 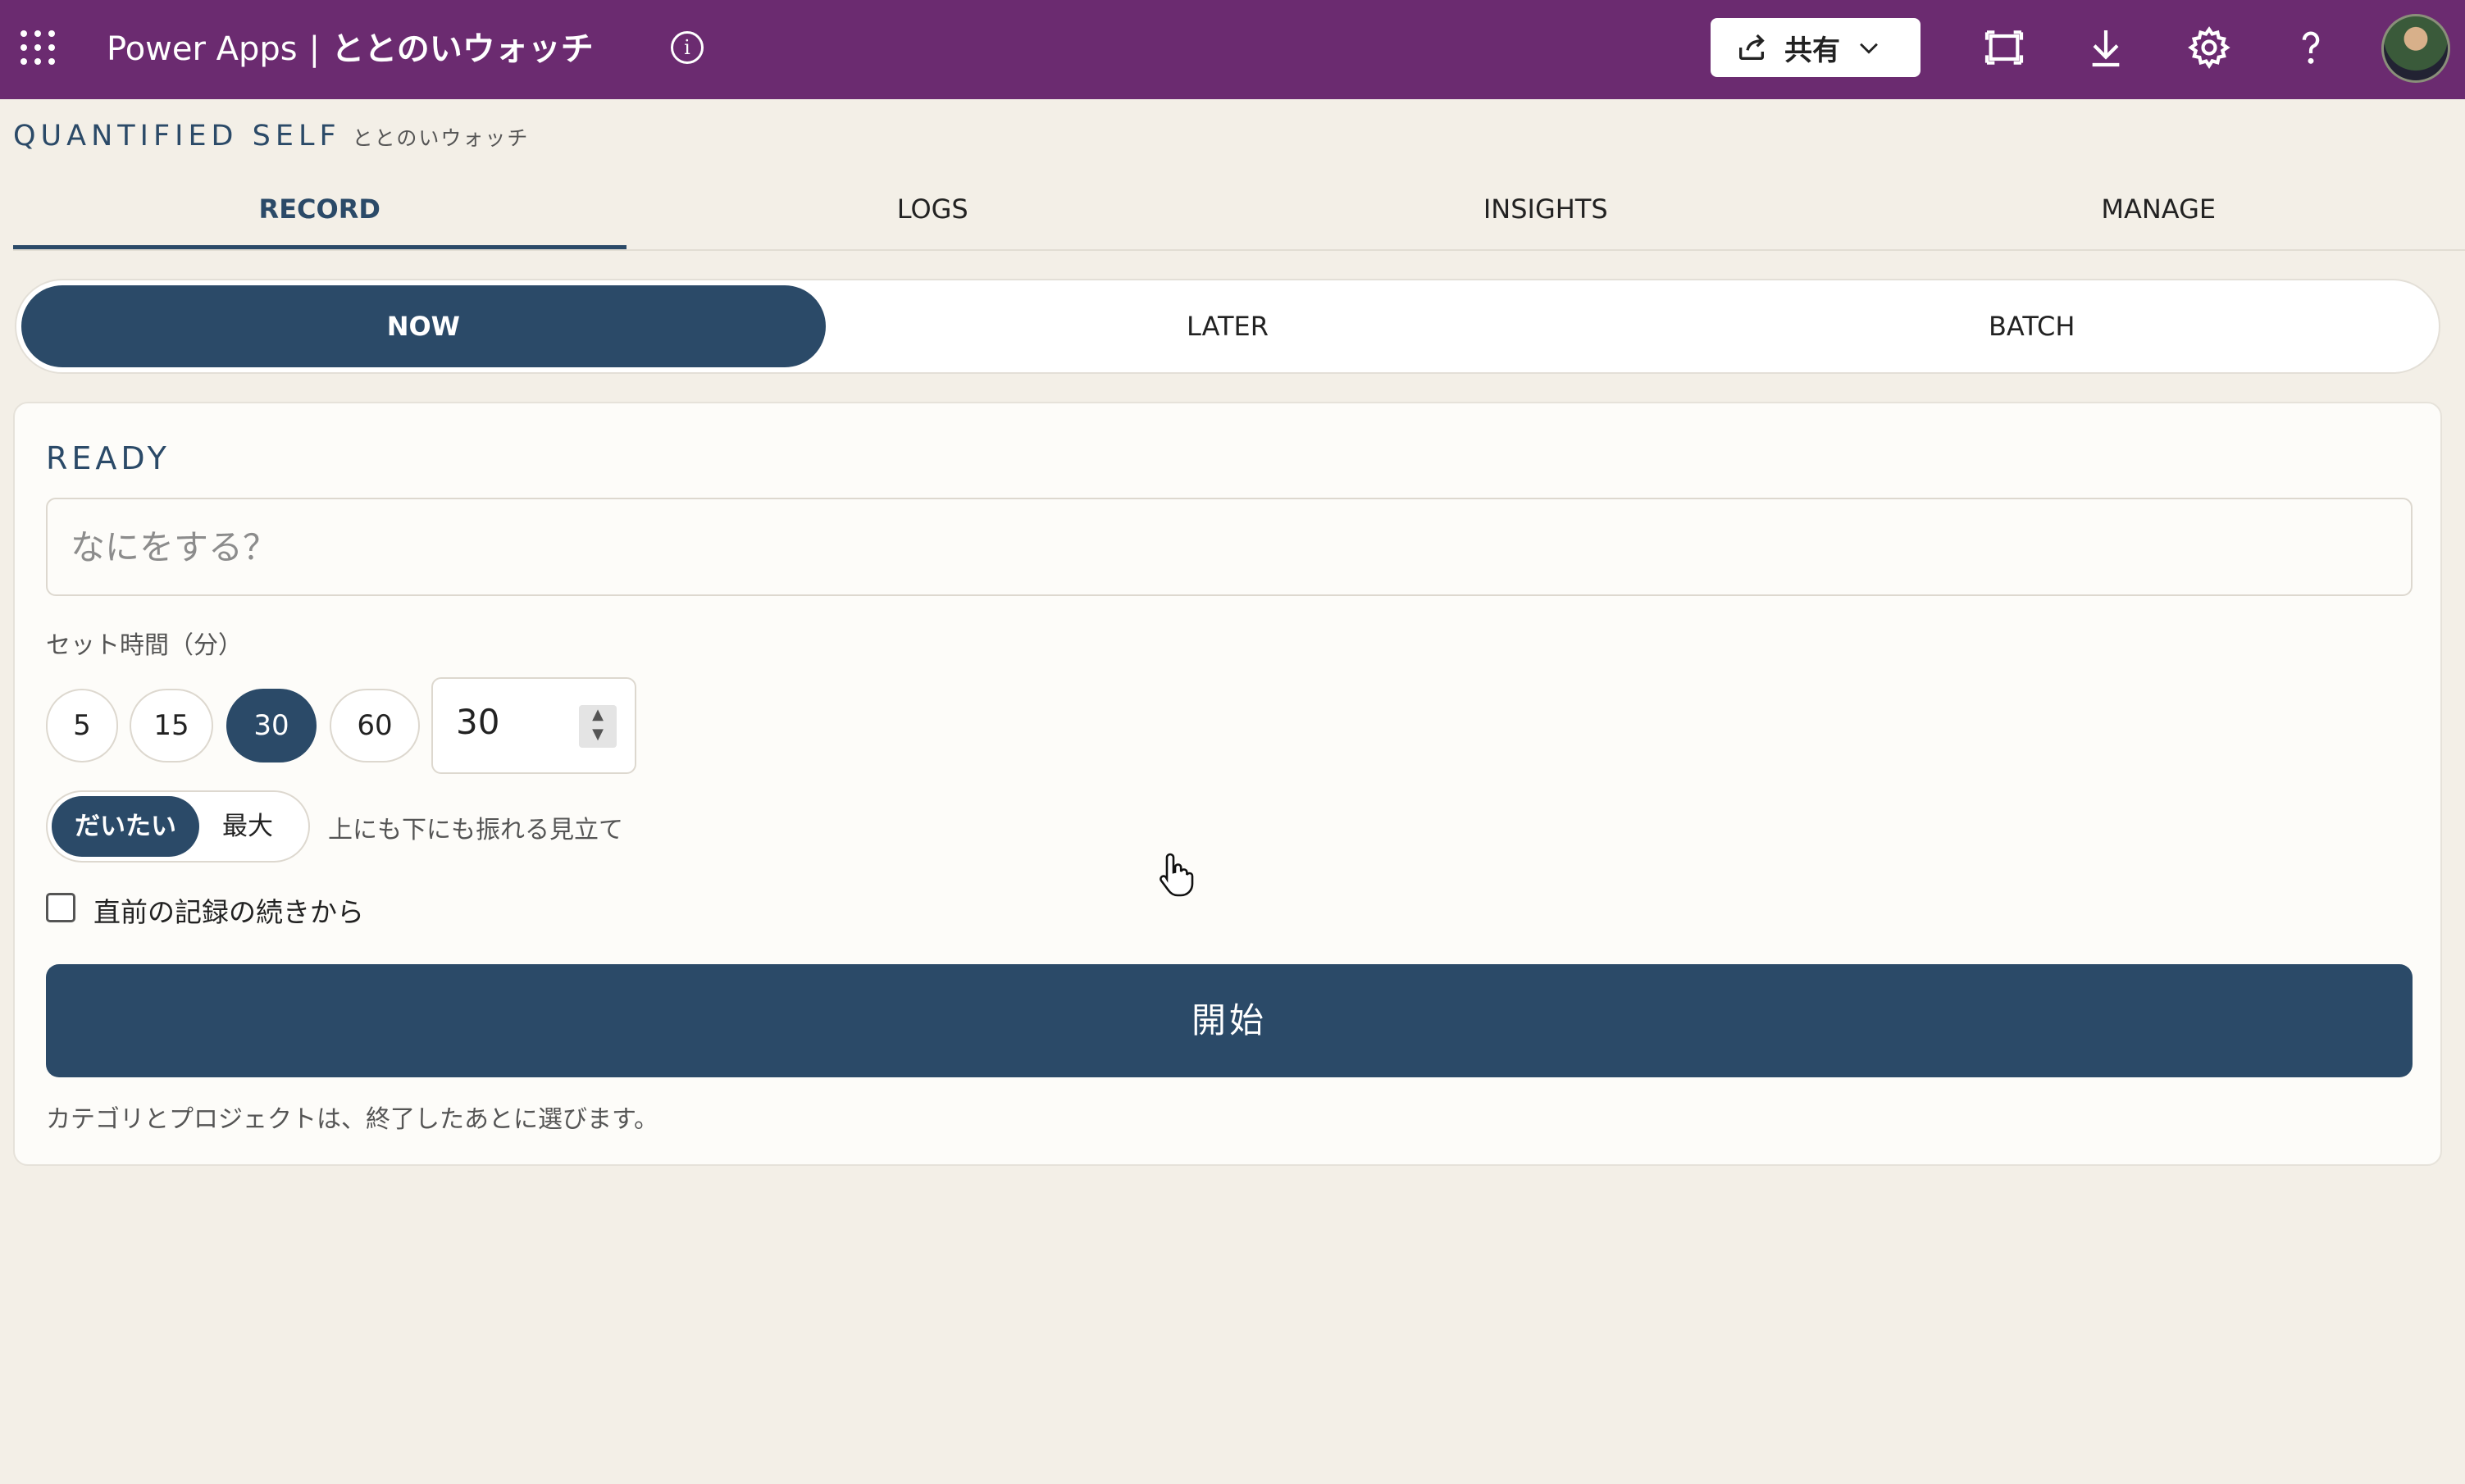 I want to click on preset-15-button: 15, so click(x=171, y=725).